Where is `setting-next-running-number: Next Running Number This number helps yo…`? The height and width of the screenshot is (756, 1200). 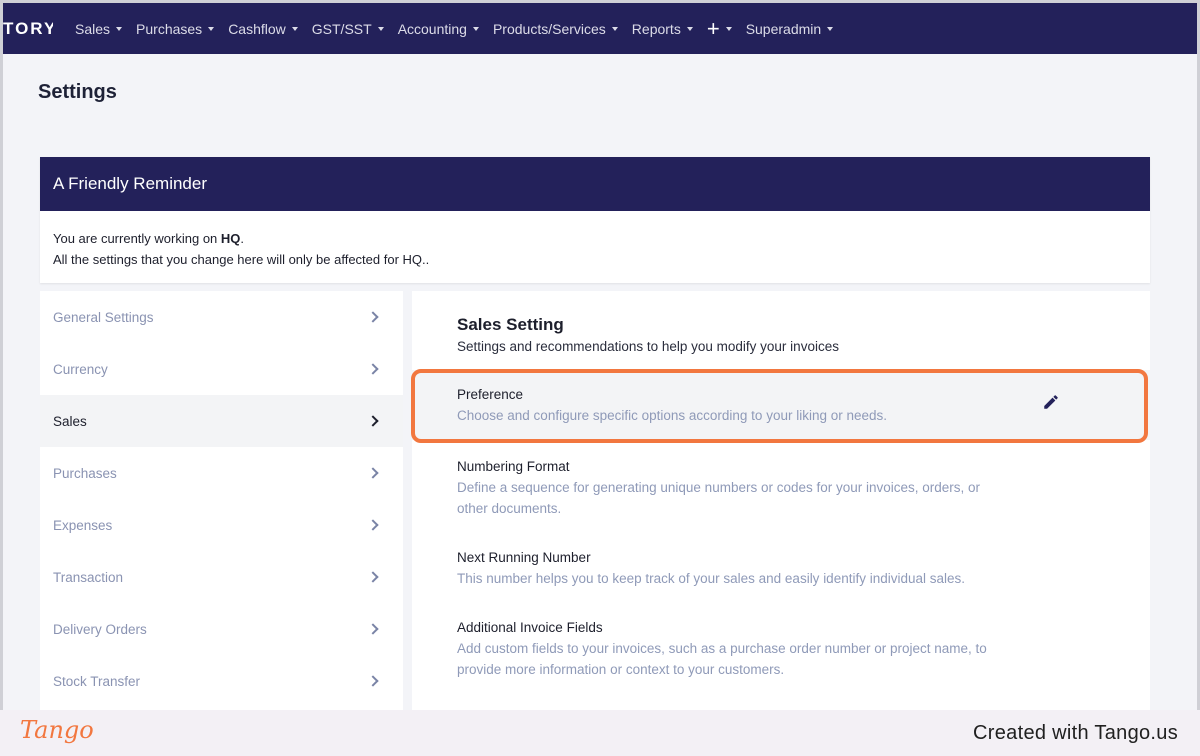
setting-next-running-number: Next Running Number This number helps yo… is located at coordinates (781, 568).